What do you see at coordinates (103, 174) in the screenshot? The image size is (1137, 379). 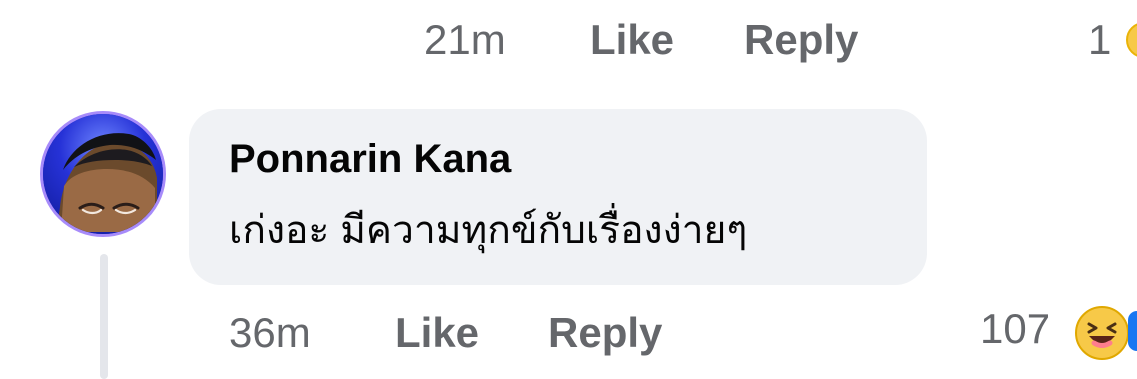 I see `avatar` at bounding box center [103, 174].